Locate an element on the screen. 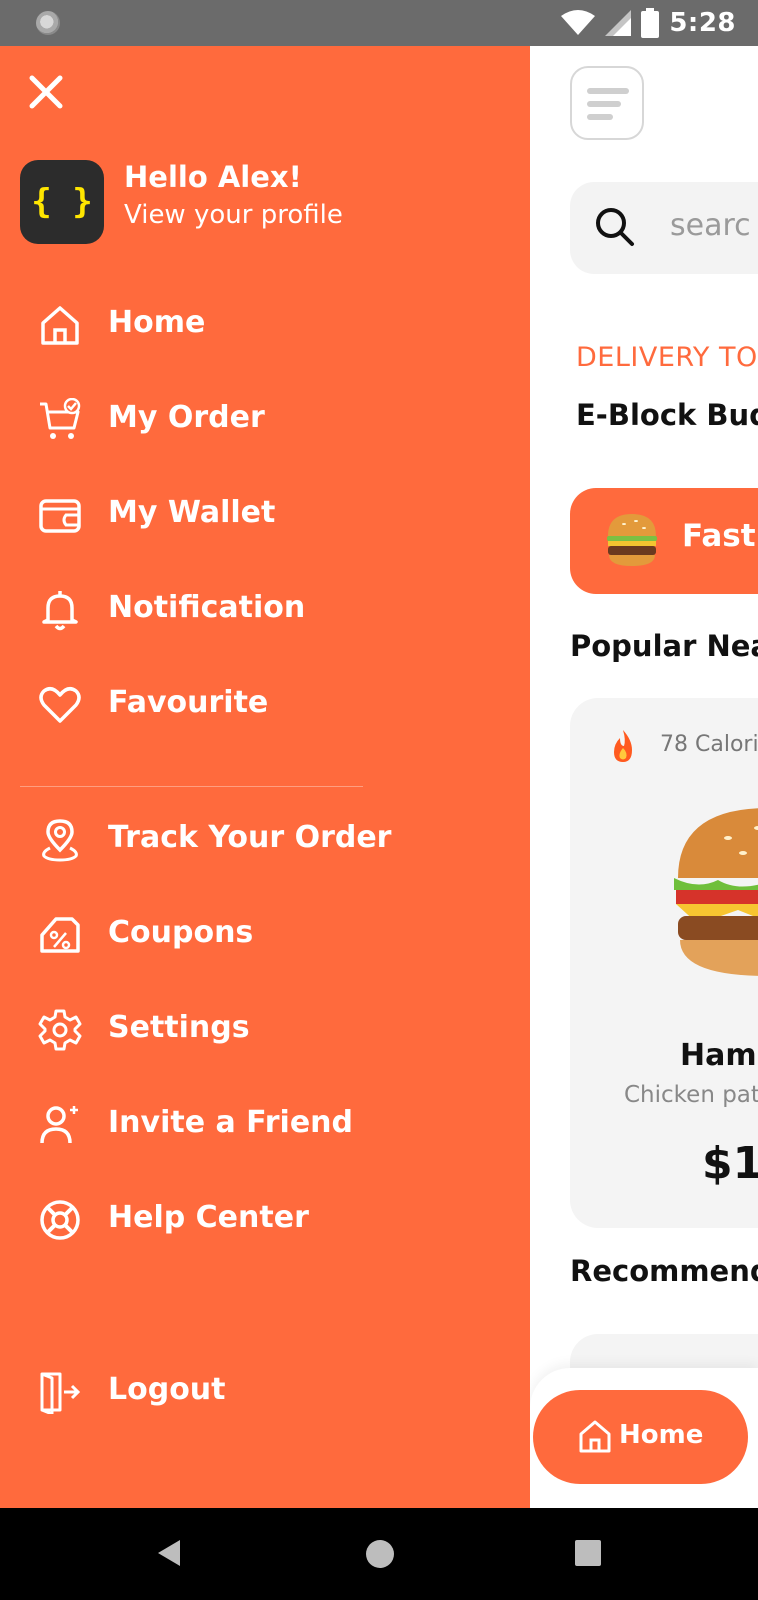 The image size is (758, 1600). drawer-item-label: Help Center is located at coordinates (208, 1217).